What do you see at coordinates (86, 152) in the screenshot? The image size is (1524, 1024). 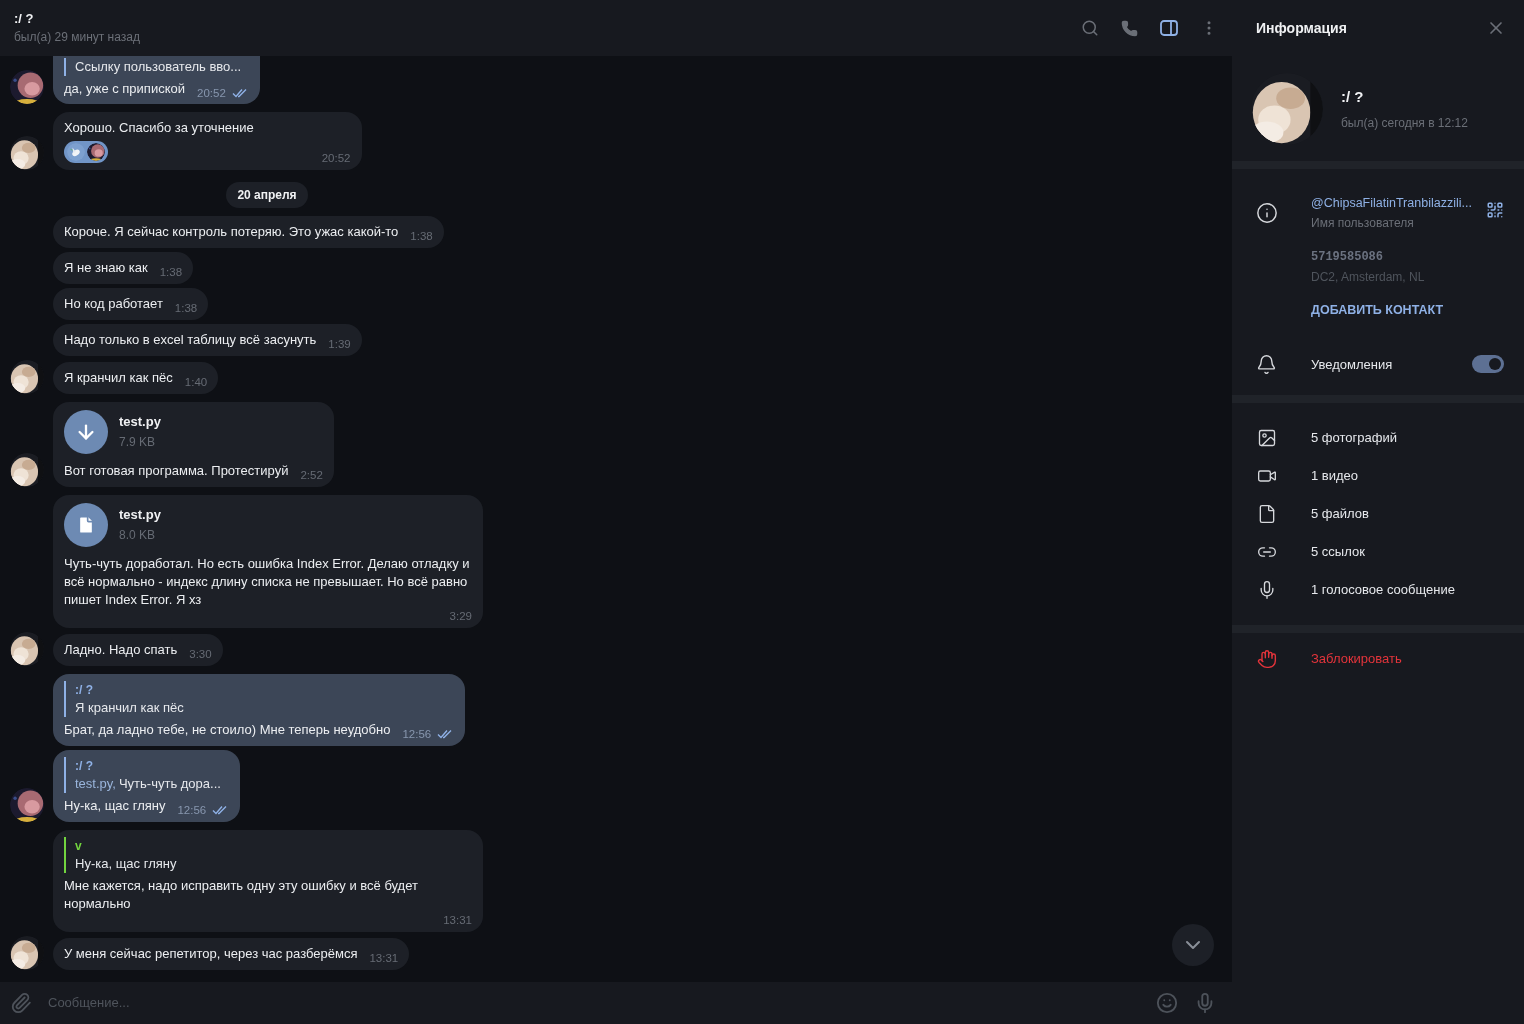 I see `reaction-chip` at bounding box center [86, 152].